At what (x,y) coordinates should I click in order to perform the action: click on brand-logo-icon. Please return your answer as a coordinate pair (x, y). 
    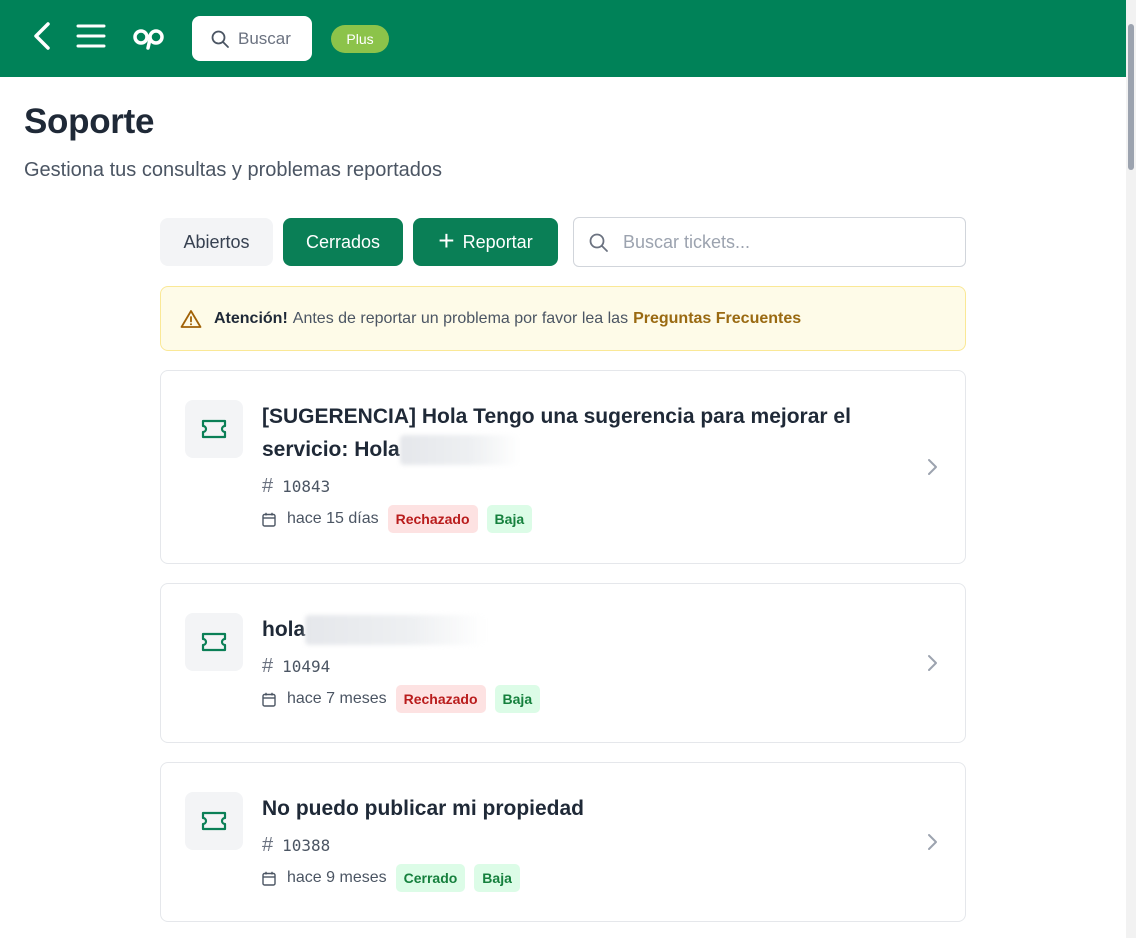
    Looking at the image, I should click on (149, 37).